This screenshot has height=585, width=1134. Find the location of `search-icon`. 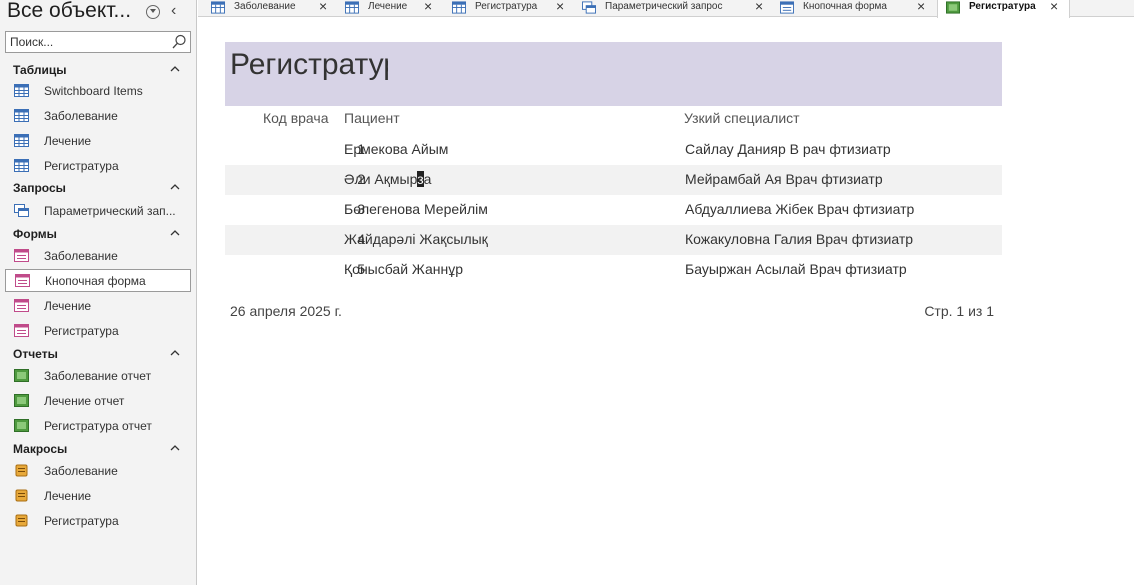

search-icon is located at coordinates (179, 42).